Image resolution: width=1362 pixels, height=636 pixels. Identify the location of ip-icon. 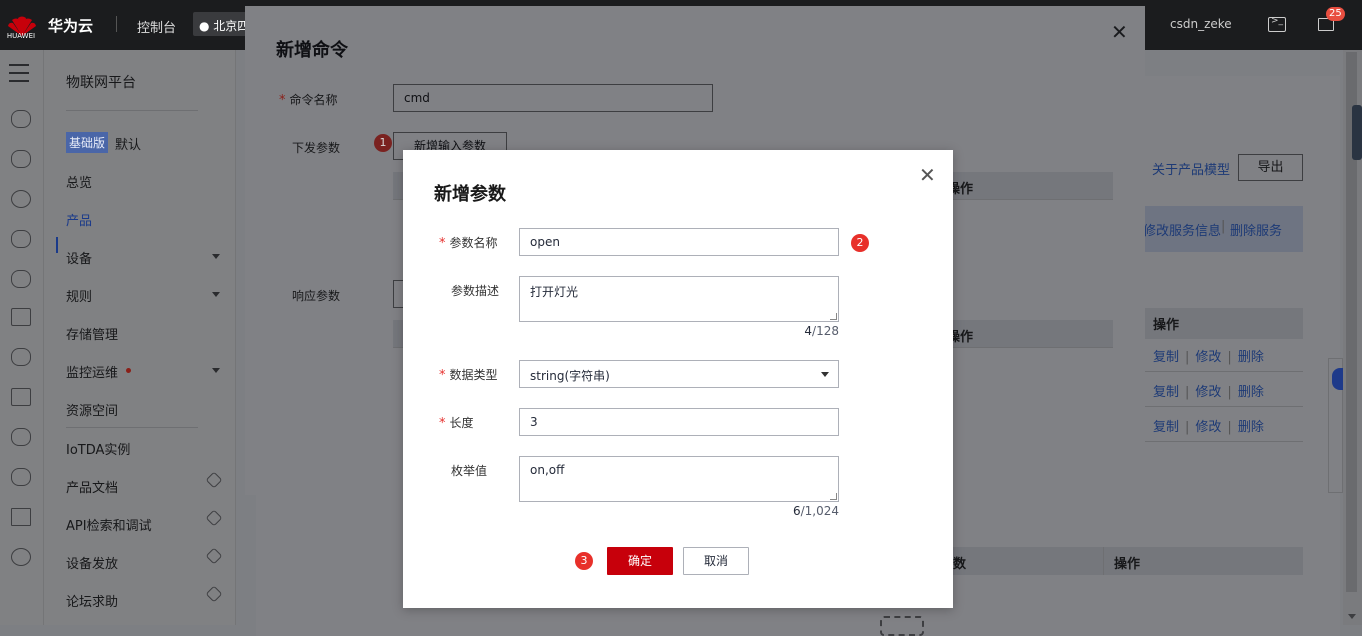
(21, 199).